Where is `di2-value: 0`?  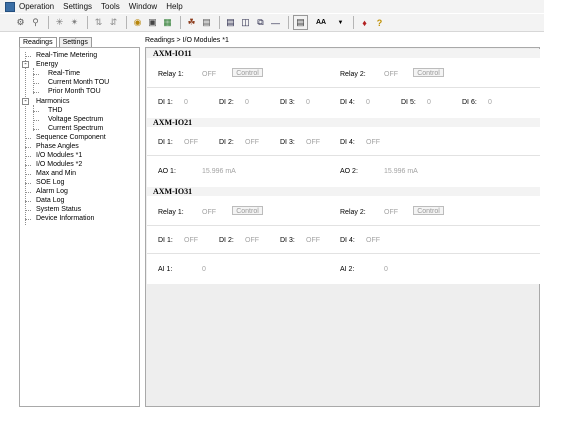
di2-value: 0 is located at coordinates (247, 102).